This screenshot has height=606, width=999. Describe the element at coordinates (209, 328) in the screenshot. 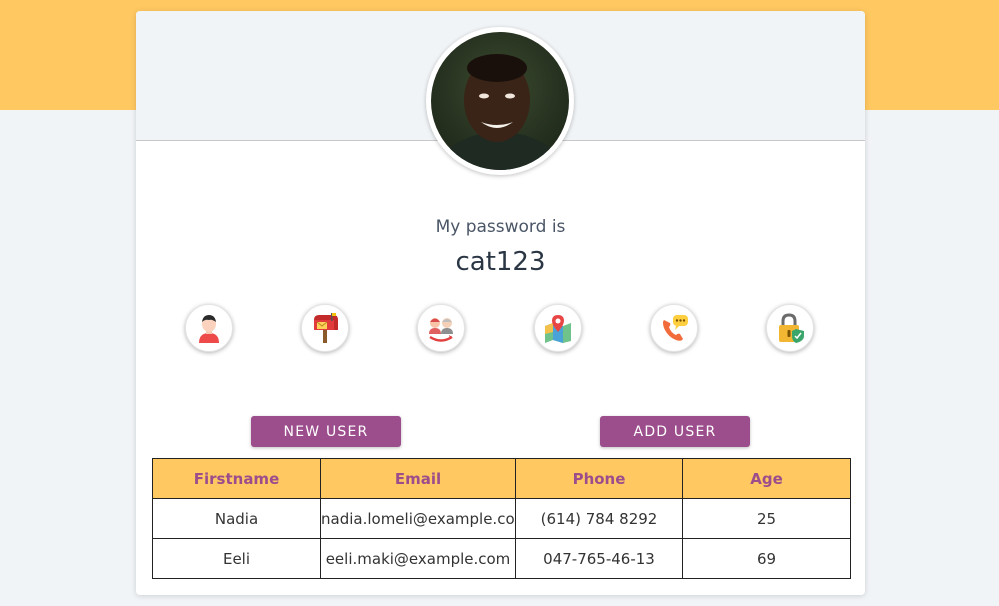

I see `user-icon` at that location.